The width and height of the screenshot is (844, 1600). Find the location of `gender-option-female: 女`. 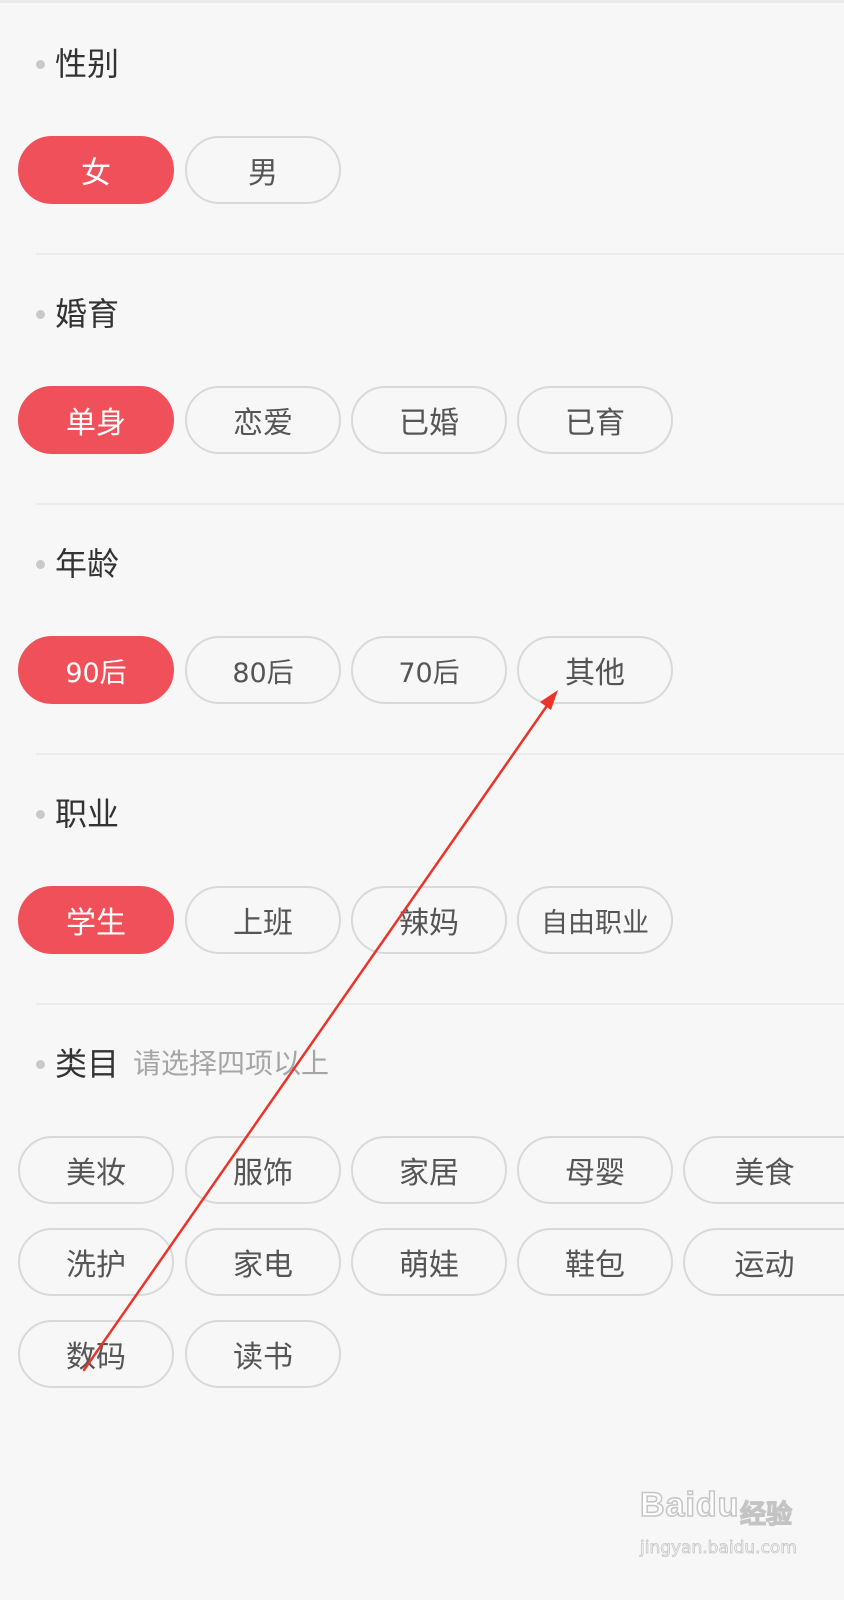

gender-option-female: 女 is located at coordinates (96, 170).